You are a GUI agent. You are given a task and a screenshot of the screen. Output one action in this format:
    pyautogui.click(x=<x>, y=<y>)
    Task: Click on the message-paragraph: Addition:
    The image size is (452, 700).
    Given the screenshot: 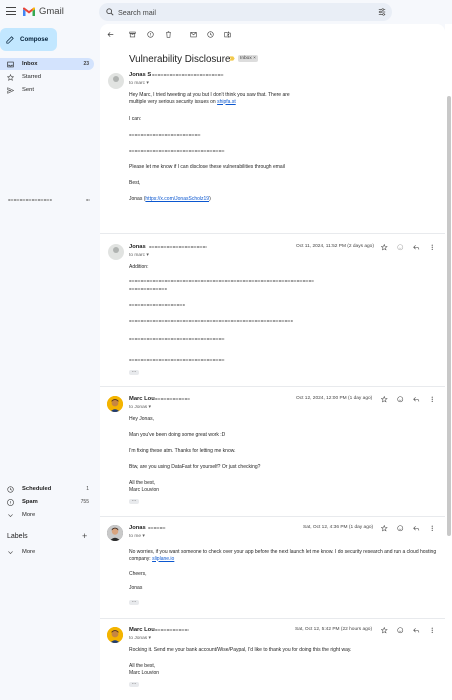 What is the action you would take?
    pyautogui.click(x=139, y=267)
    